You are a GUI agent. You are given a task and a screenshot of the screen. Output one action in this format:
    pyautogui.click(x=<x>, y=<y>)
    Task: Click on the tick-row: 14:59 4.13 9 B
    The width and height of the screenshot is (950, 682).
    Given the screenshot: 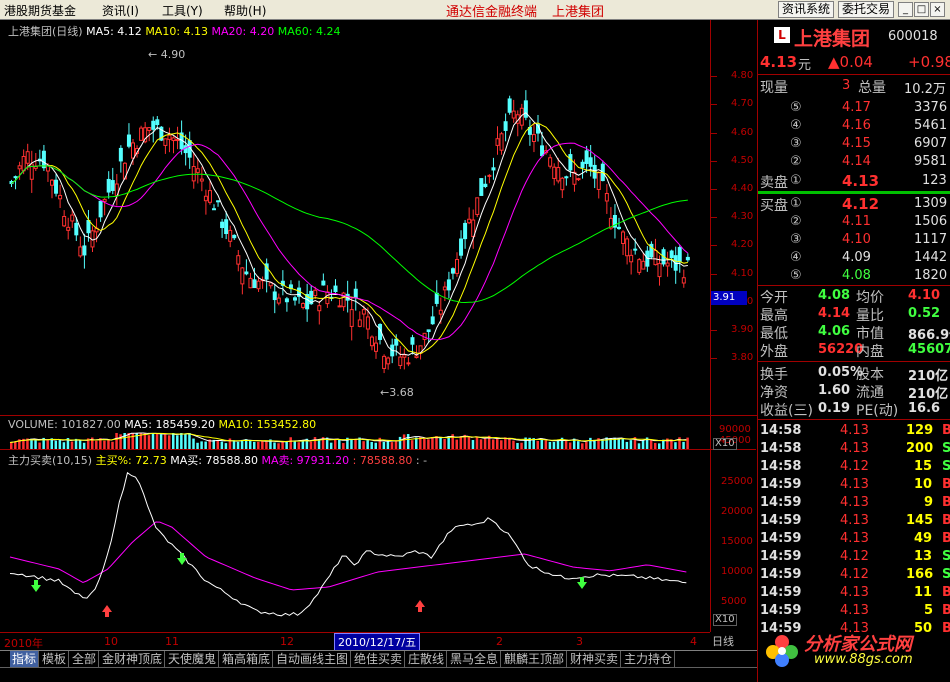 What is the action you would take?
    pyautogui.click(x=854, y=503)
    